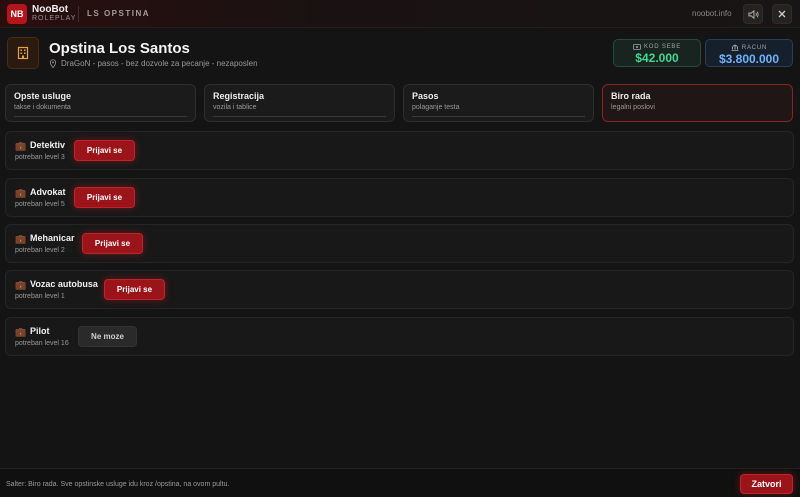  What do you see at coordinates (100, 103) in the screenshot?
I see `tab-opste-usluge: Opste usluge takse i dokumenta` at bounding box center [100, 103].